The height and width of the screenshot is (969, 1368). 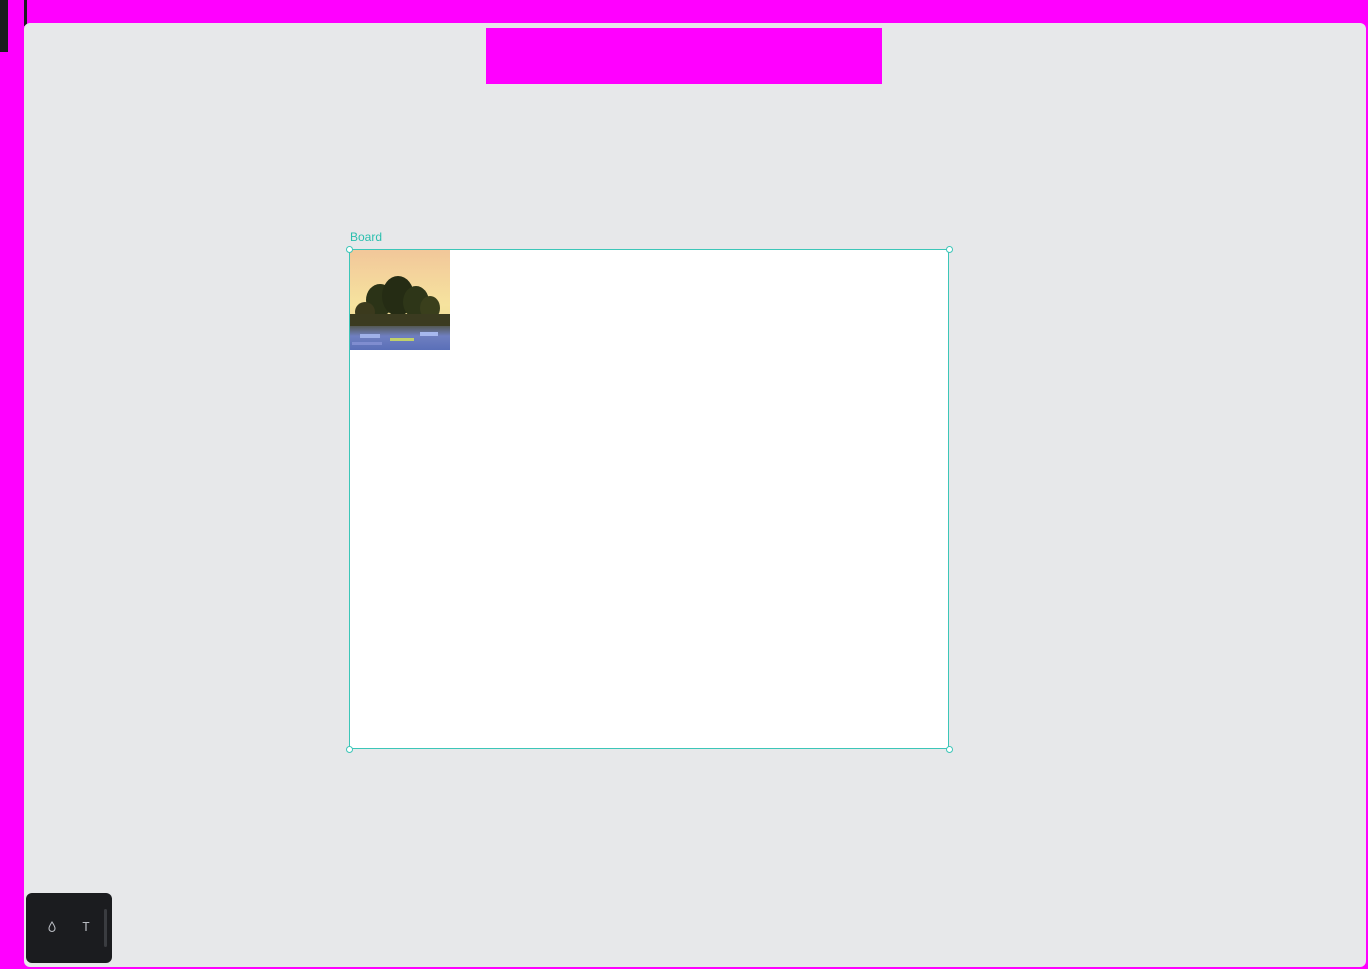 What do you see at coordinates (366, 237) in the screenshot?
I see `board-title: Board` at bounding box center [366, 237].